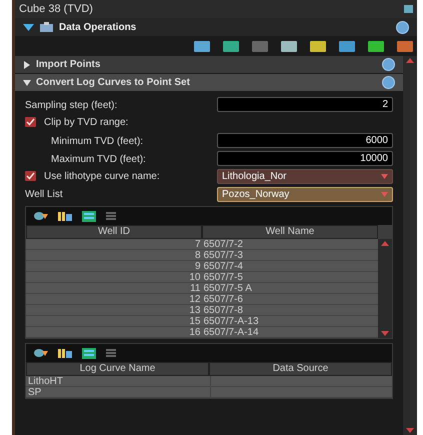  What do you see at coordinates (98, 27) in the screenshot?
I see `panel-title: Data Operations` at bounding box center [98, 27].